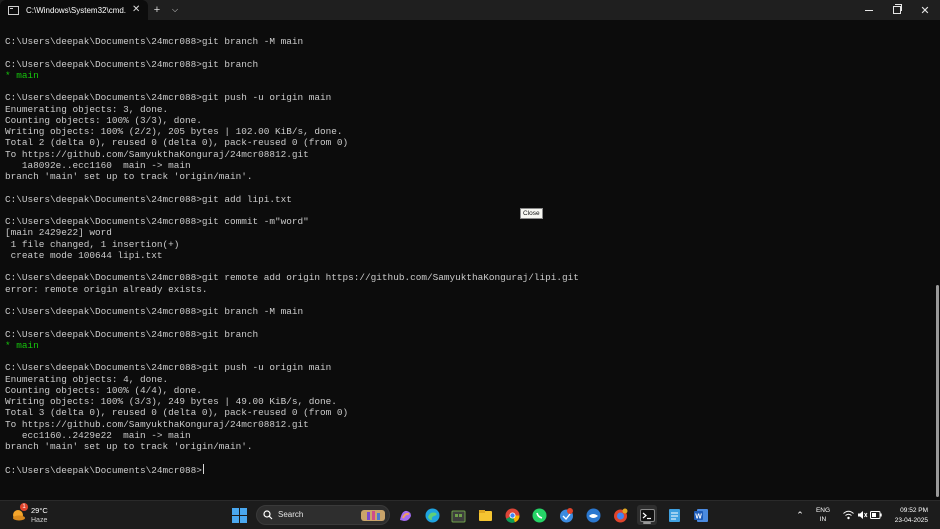  Describe the element at coordinates (103, 390) in the screenshot. I see `terminal-line: Counting objects: 100% (4/4), done.` at that location.